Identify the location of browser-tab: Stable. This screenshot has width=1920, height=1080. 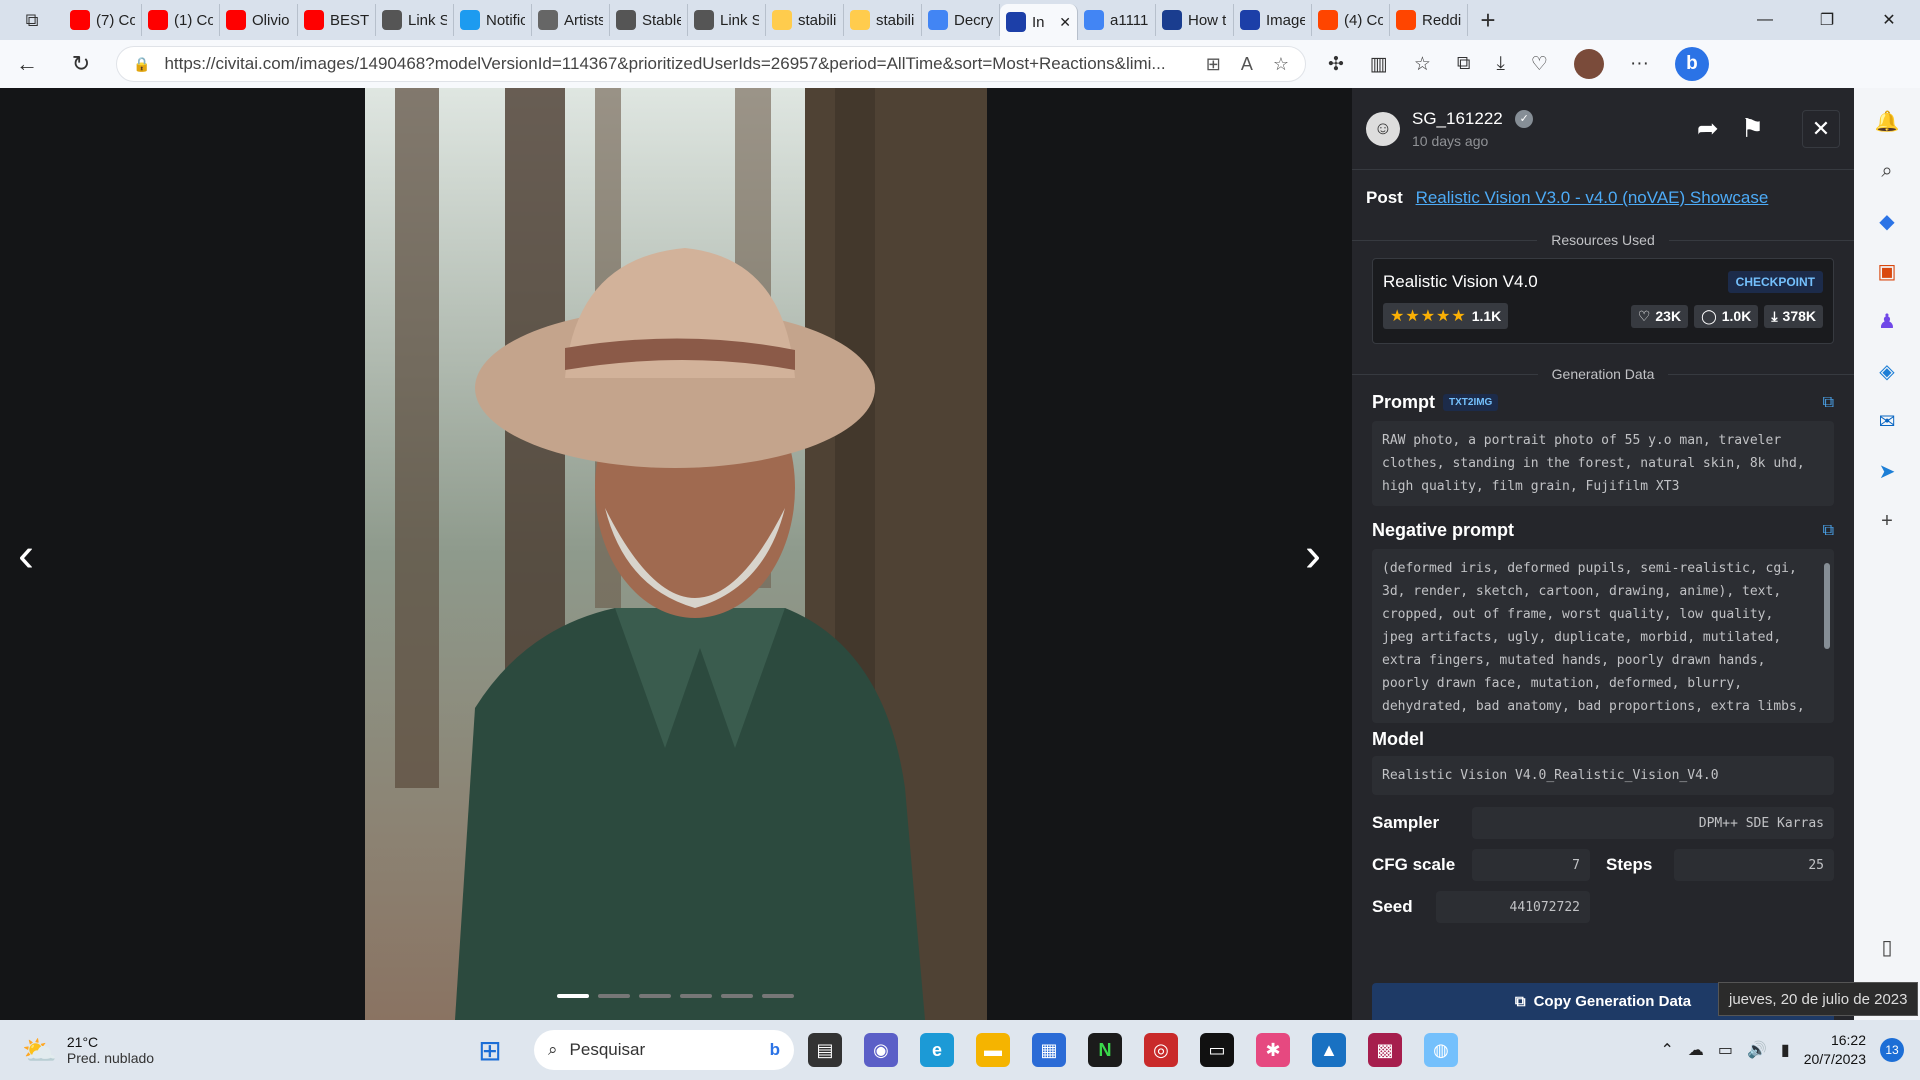
(649, 20).